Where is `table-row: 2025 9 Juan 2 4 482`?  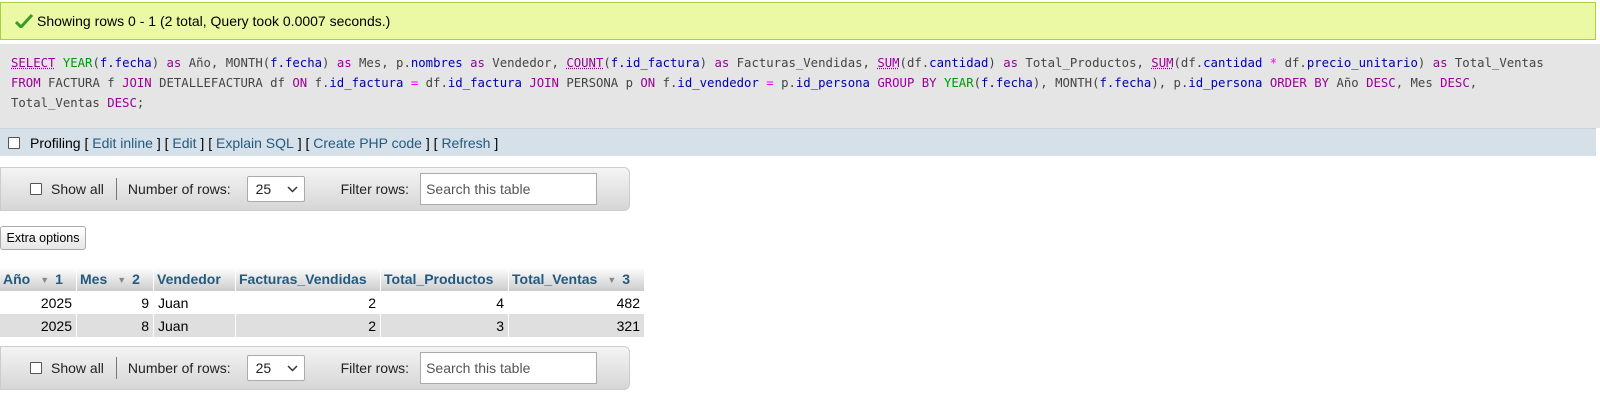
table-row: 2025 9 Juan 2 4 482 is located at coordinates (322, 302).